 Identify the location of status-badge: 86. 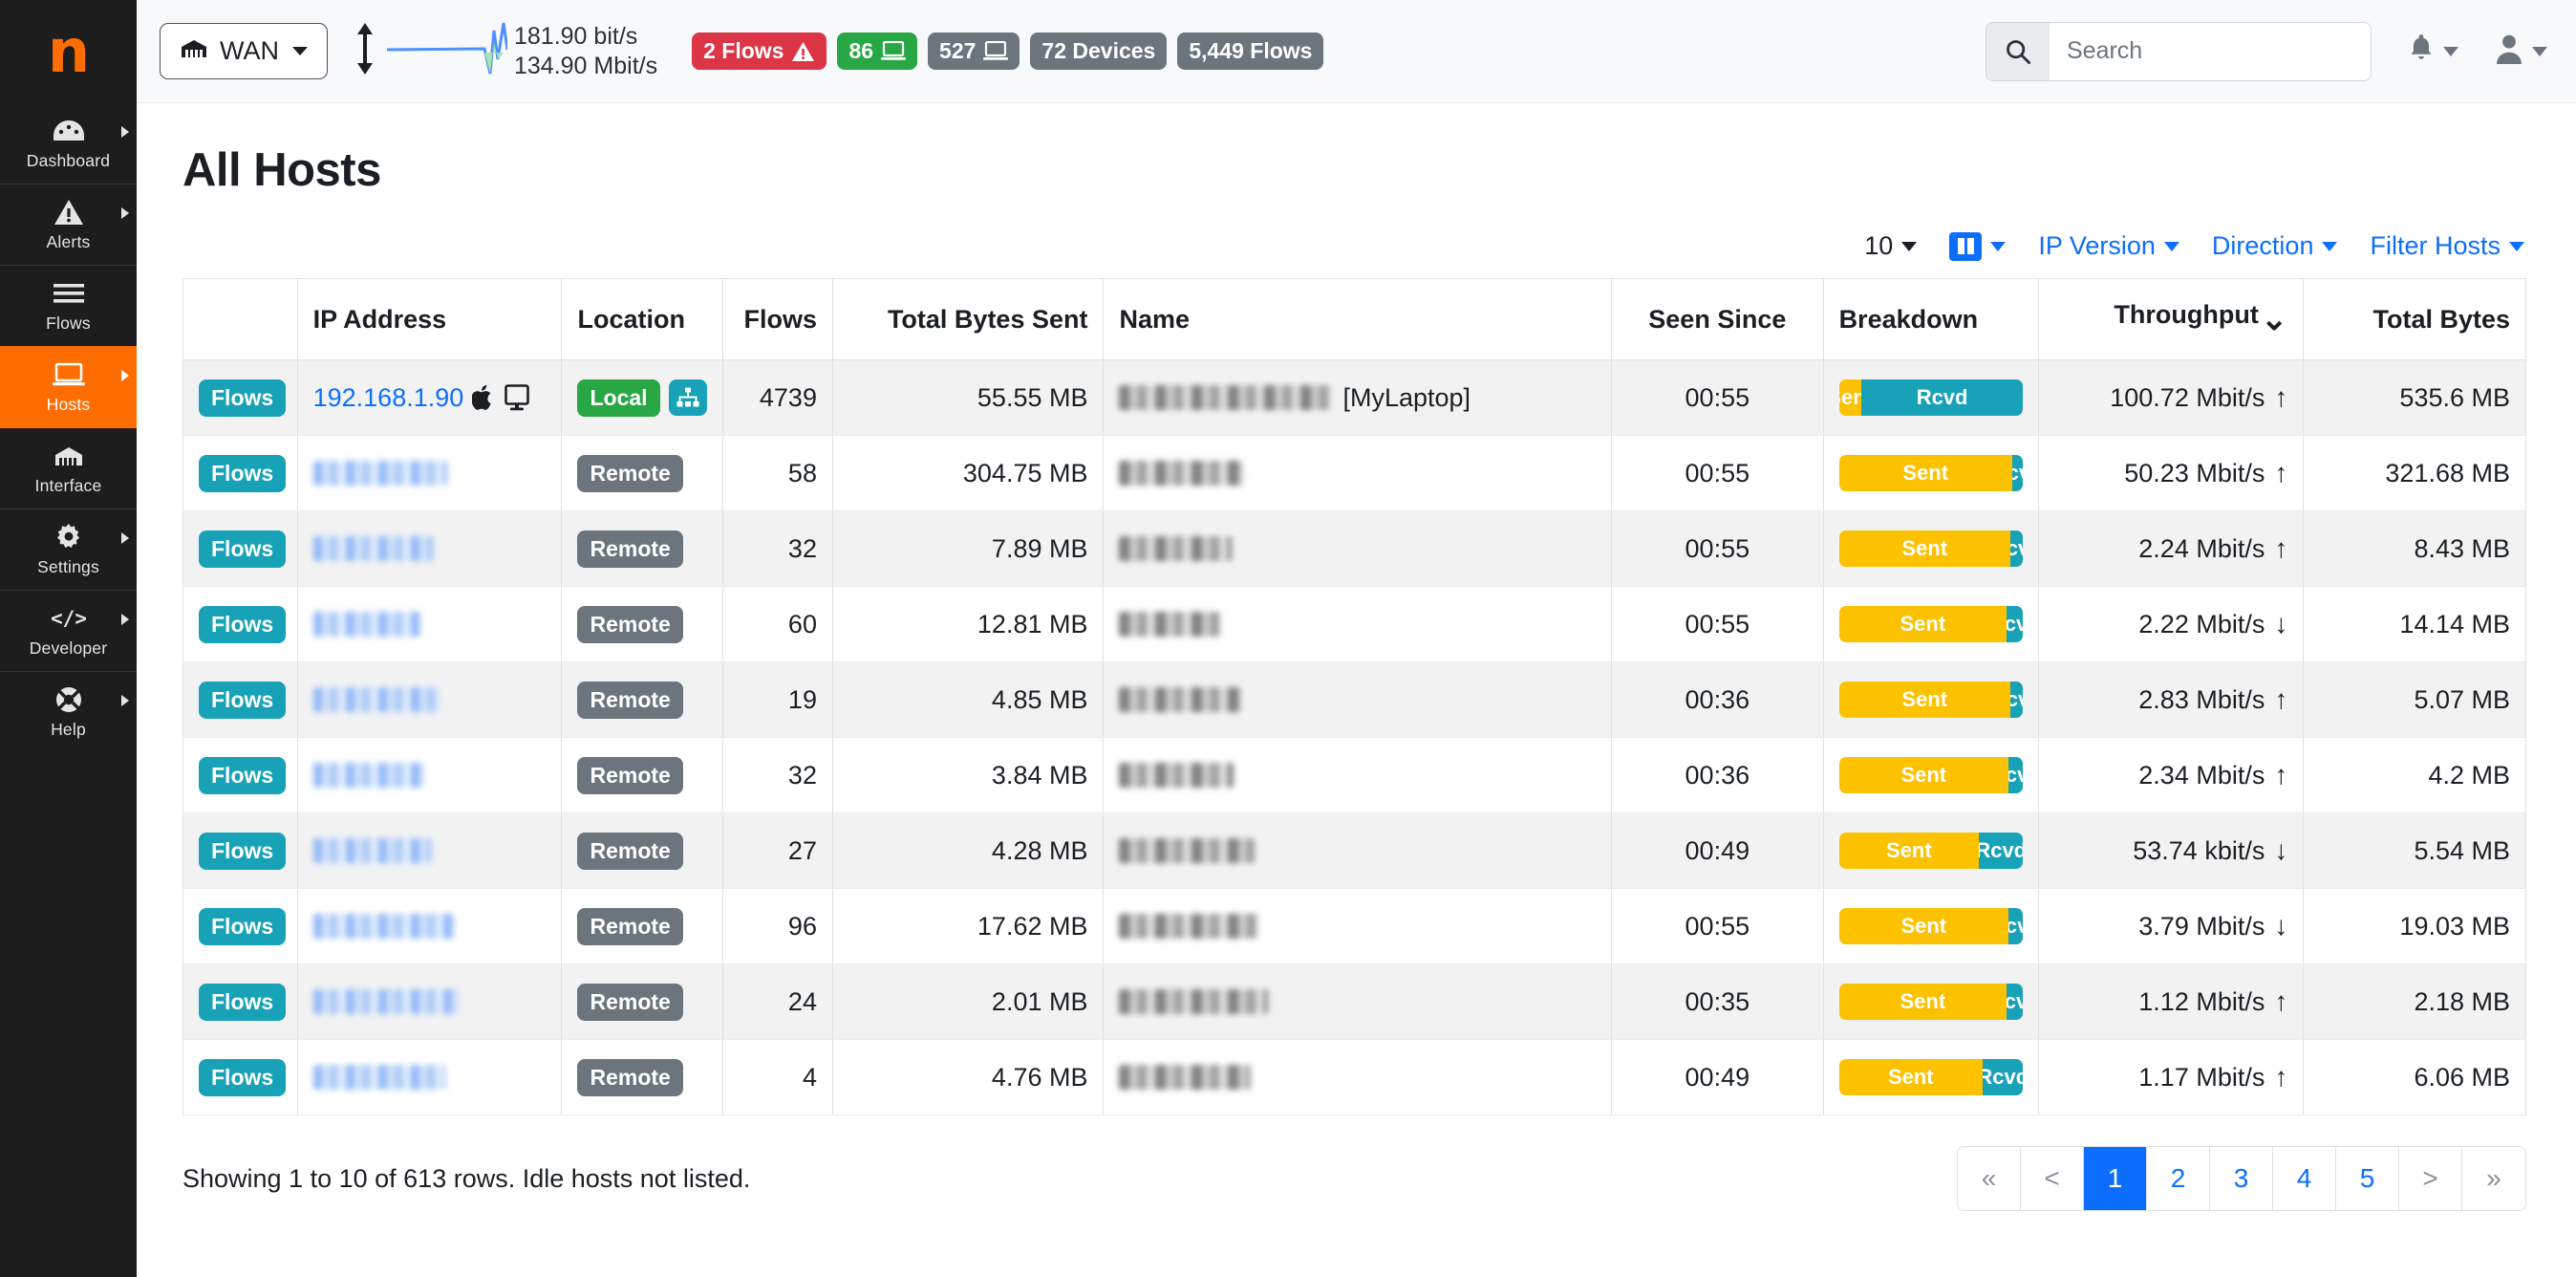
(877, 51).